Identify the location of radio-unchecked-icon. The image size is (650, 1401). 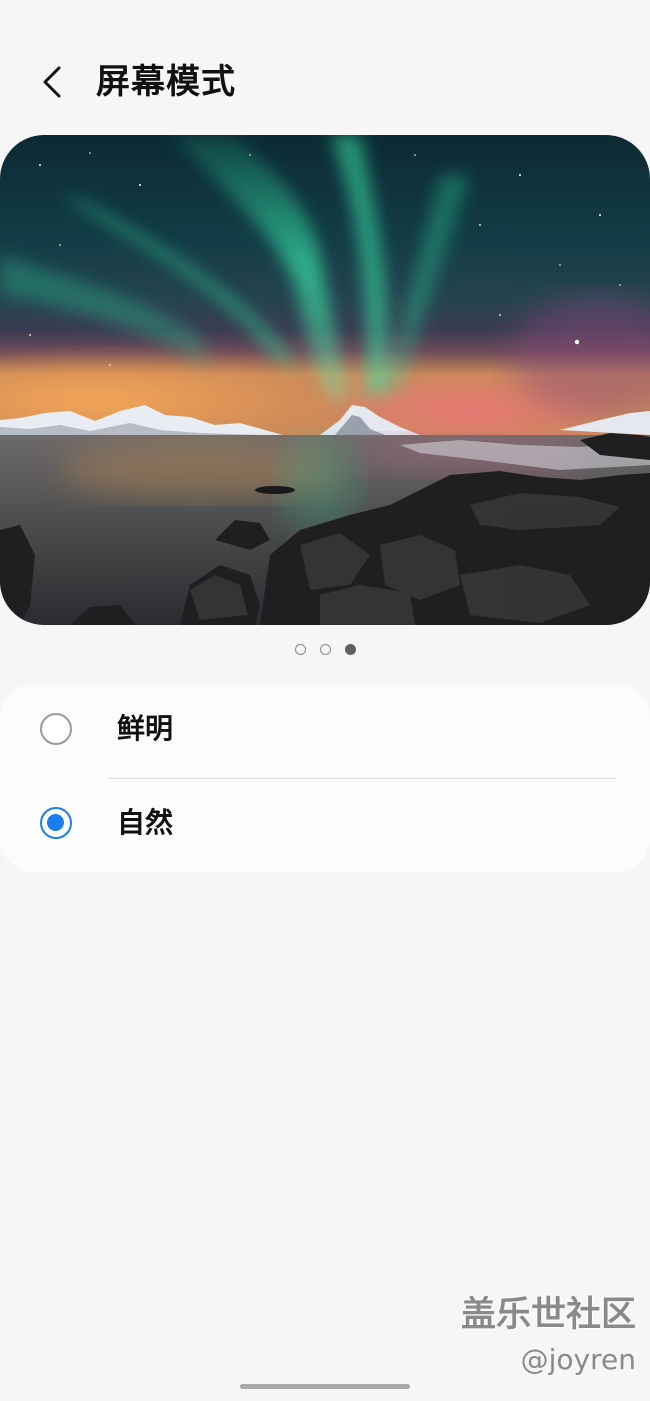
(56, 729).